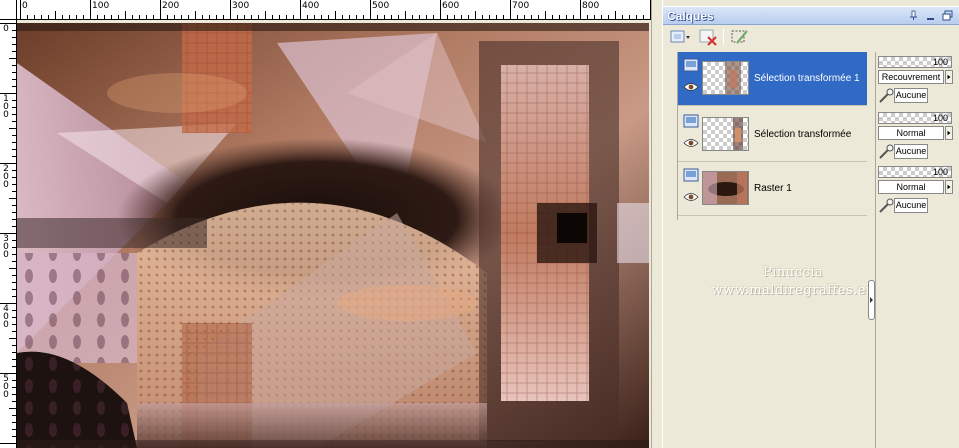 This screenshot has height=448, width=959. What do you see at coordinates (811, 15) in the screenshot?
I see `palette-titlebar: Calques` at bounding box center [811, 15].